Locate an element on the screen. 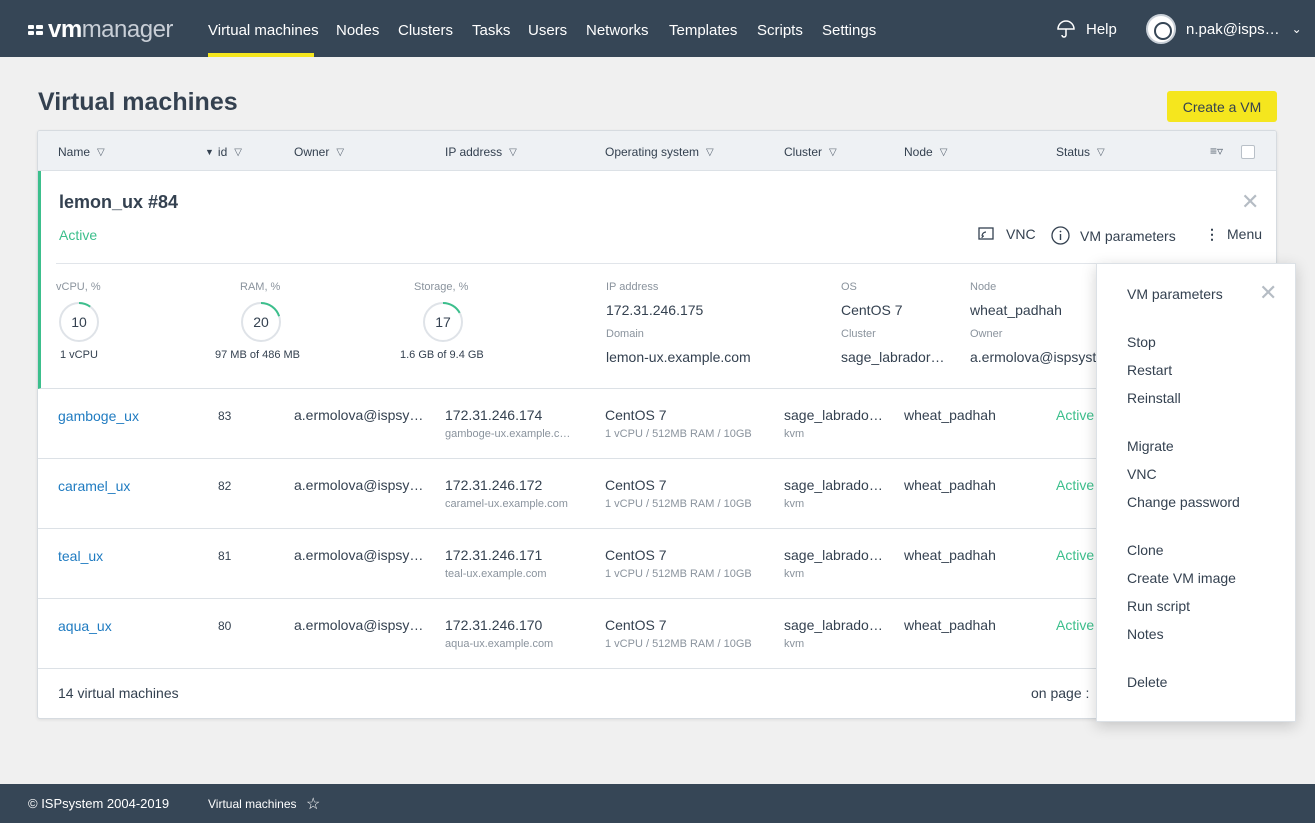 This screenshot has width=1315, height=823. logo-text-manager: manager is located at coordinates (127, 29).